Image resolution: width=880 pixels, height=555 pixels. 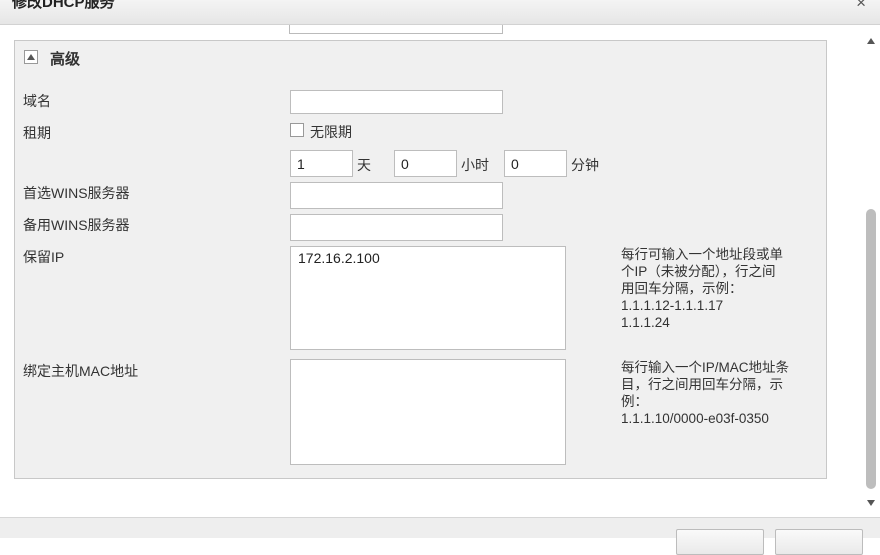 What do you see at coordinates (871, 38) in the screenshot?
I see `scroll-up-icon` at bounding box center [871, 38].